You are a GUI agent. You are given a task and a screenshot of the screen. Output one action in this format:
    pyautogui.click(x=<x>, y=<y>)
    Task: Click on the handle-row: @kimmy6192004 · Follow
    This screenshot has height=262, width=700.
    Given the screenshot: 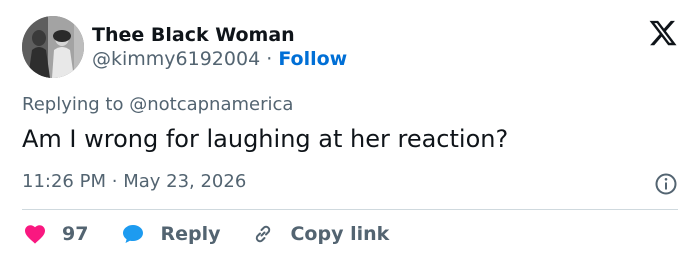 What is the action you would take?
    pyautogui.click(x=219, y=59)
    